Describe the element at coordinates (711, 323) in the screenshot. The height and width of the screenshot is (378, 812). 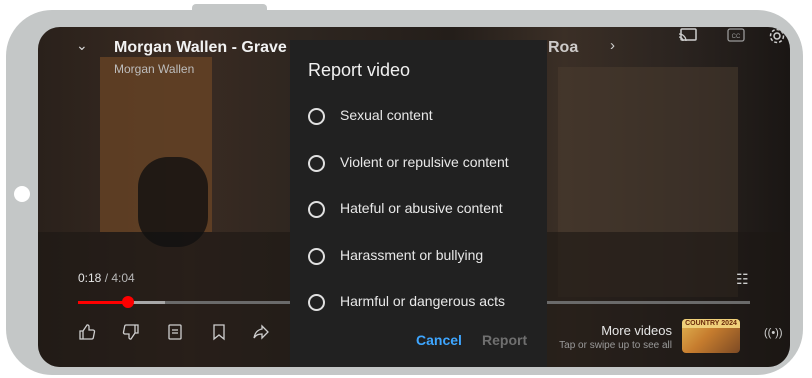
I see `thumbnail-badge: COUNTRY 2024` at that location.